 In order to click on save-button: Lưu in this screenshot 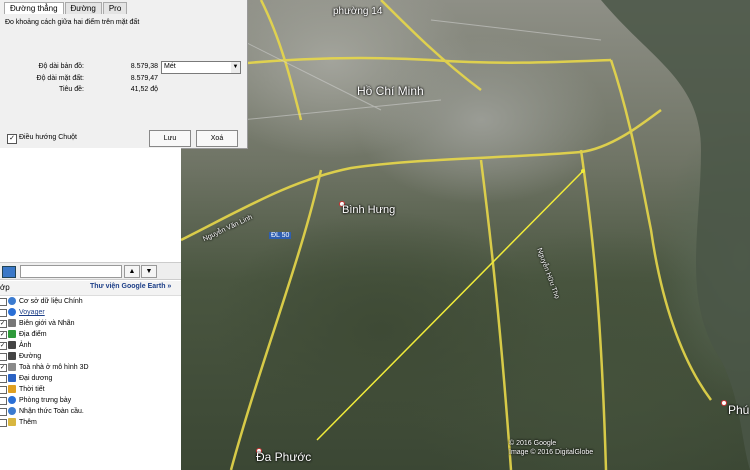, I will do `click(170, 138)`.